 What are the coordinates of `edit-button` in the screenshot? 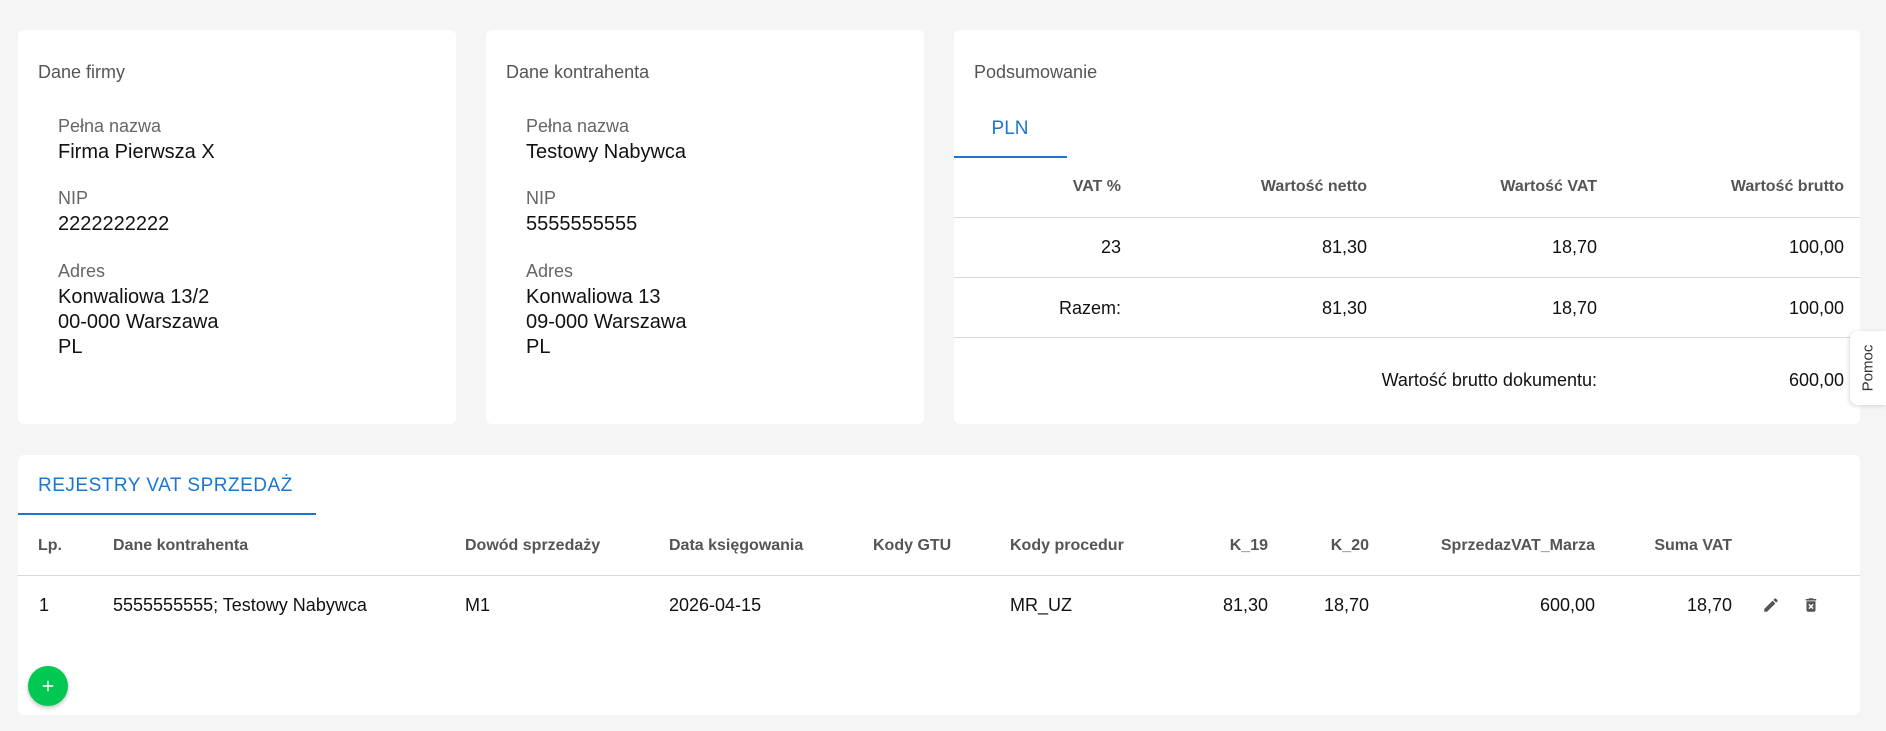 It's located at (1771, 605).